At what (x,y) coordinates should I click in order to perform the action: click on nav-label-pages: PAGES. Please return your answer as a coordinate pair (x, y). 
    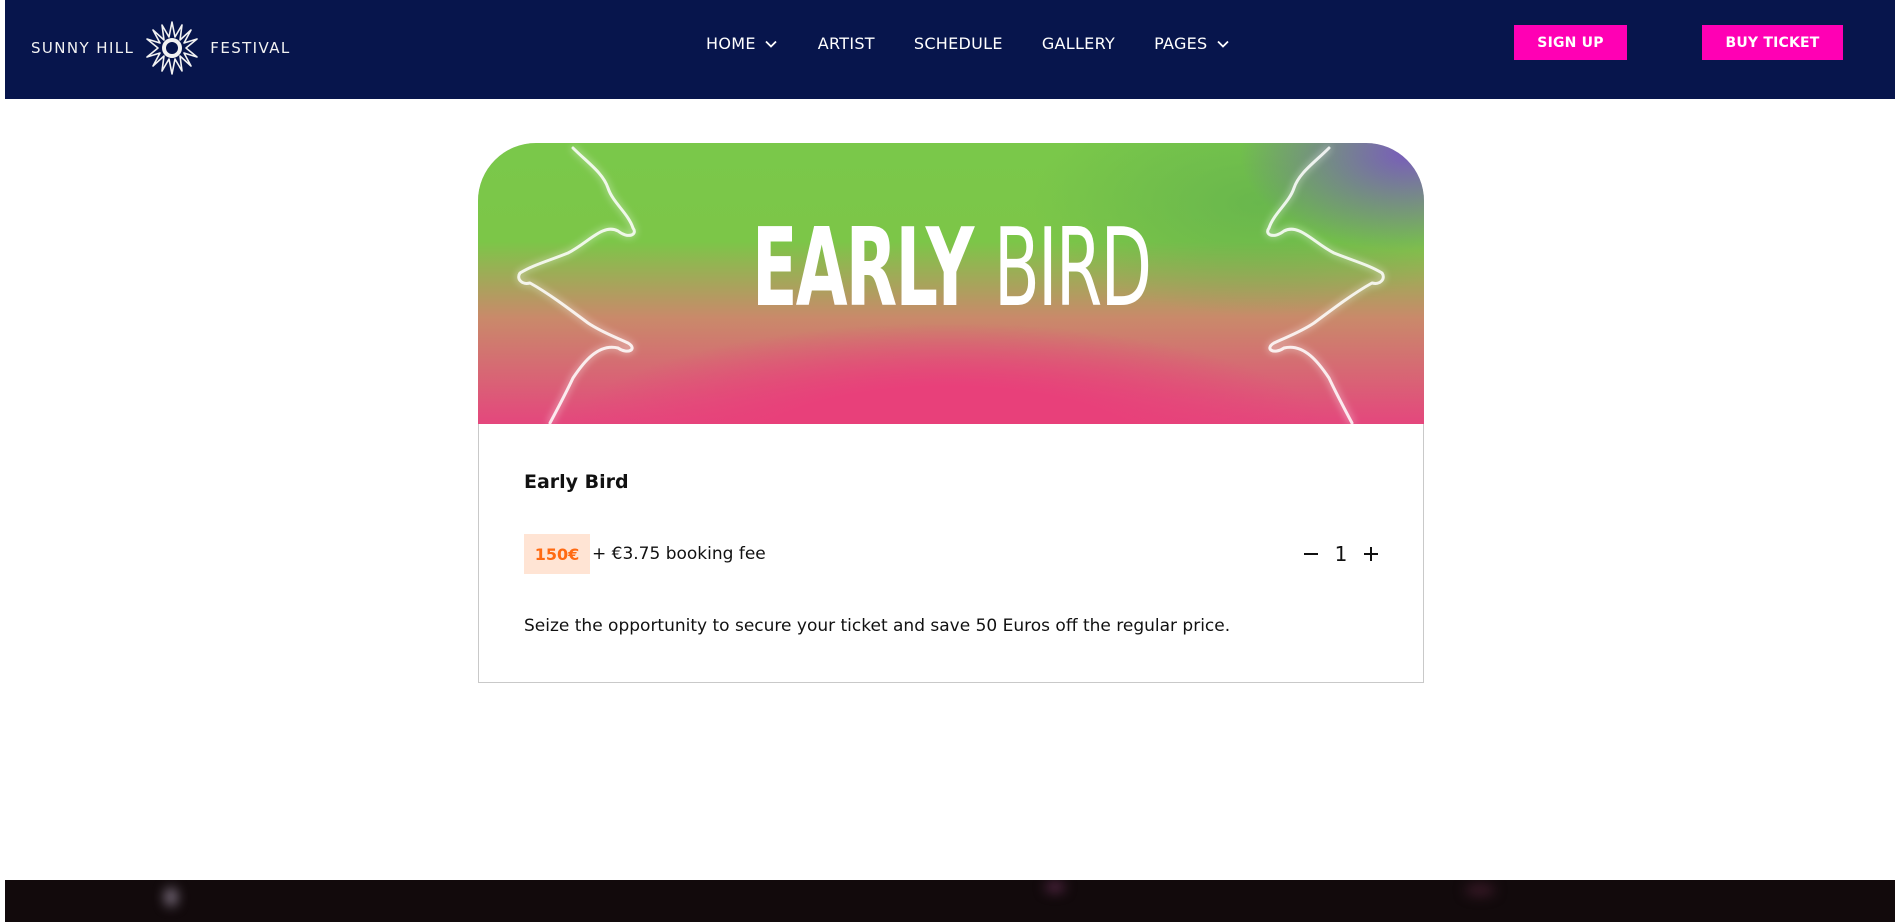
    Looking at the image, I should click on (1181, 43).